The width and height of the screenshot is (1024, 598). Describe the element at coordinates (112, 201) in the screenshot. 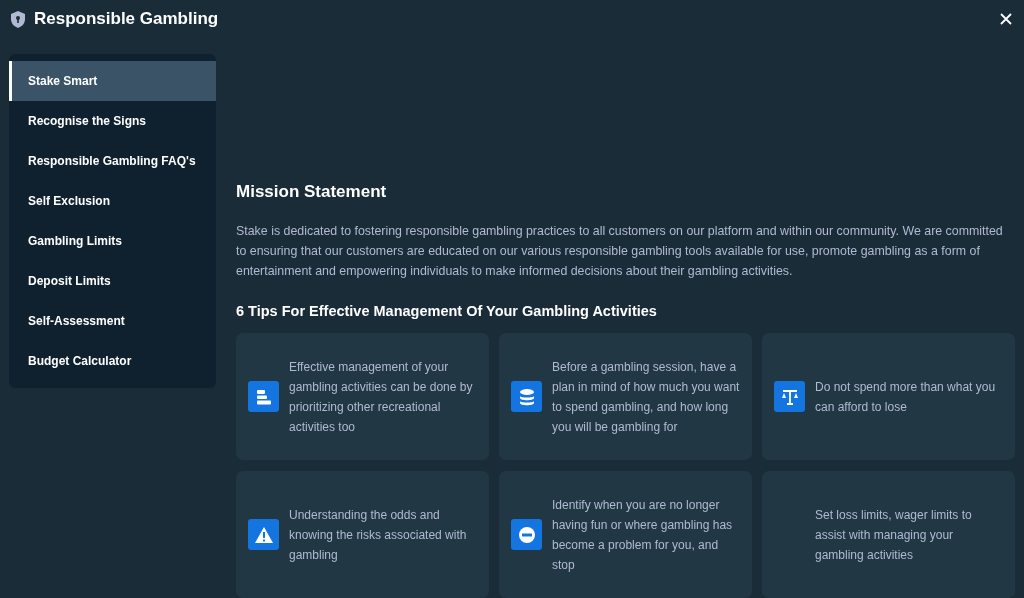

I see `sidebar-item: Self Exclusion` at that location.